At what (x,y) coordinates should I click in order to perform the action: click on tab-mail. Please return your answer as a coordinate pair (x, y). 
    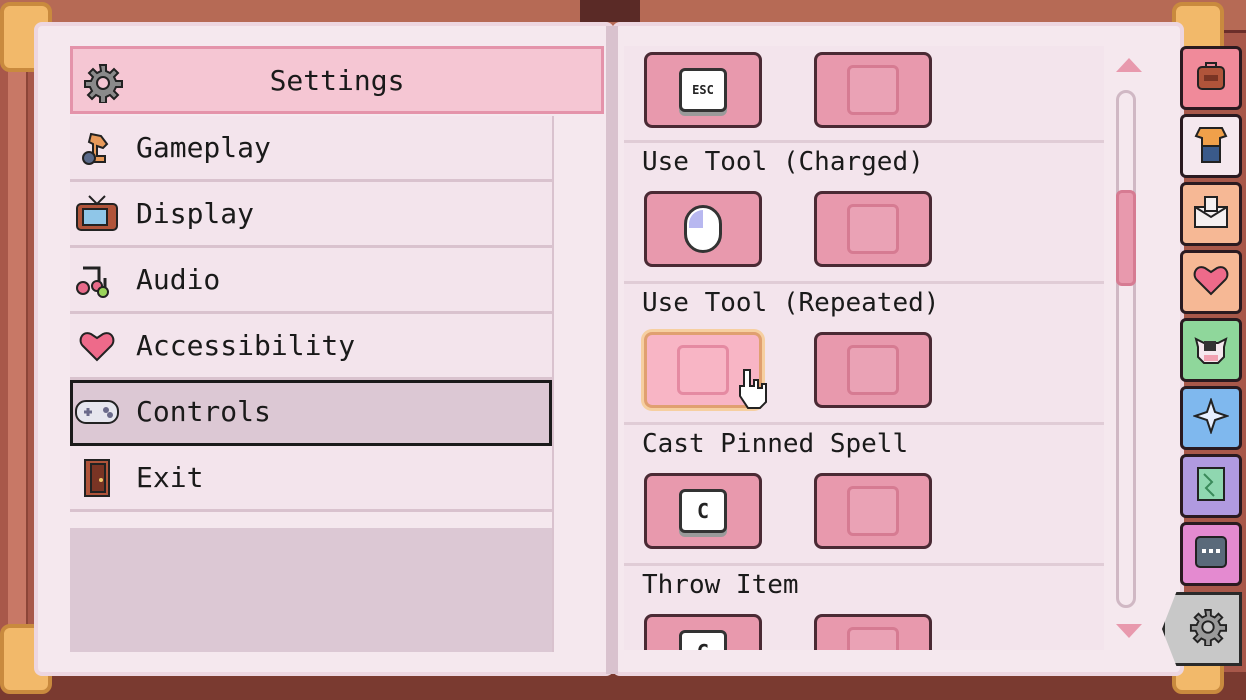
    Looking at the image, I should click on (1211, 214).